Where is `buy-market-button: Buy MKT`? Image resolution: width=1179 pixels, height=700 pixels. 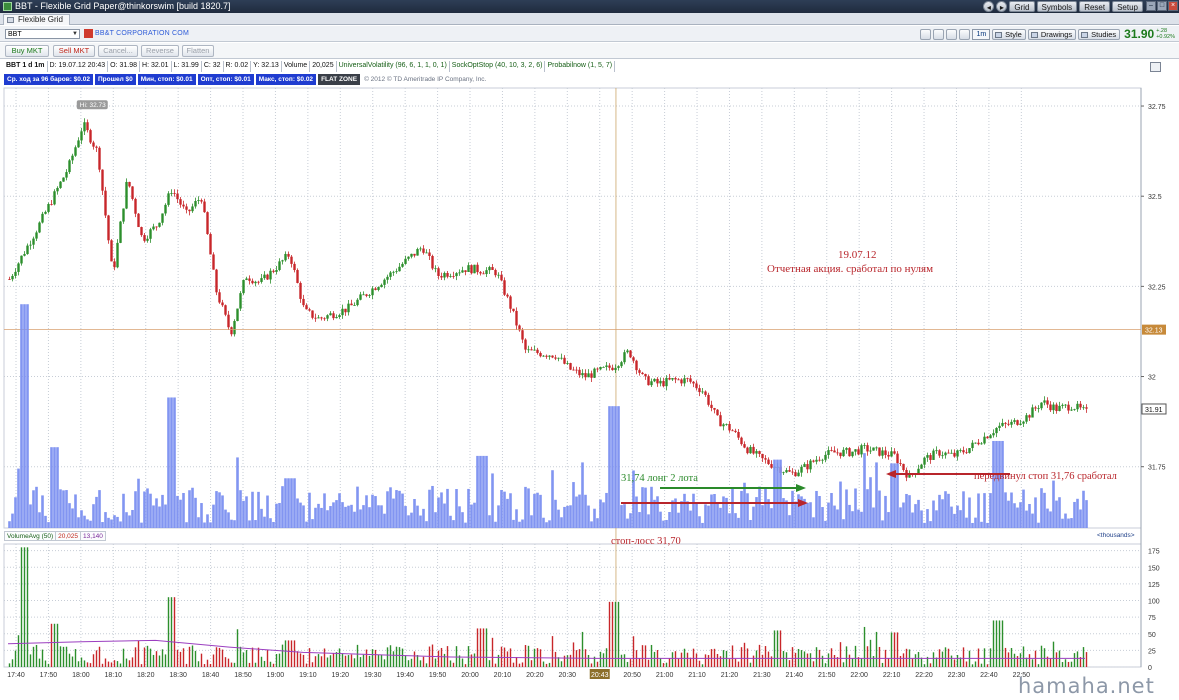
buy-market-button: Buy MKT is located at coordinates (27, 51).